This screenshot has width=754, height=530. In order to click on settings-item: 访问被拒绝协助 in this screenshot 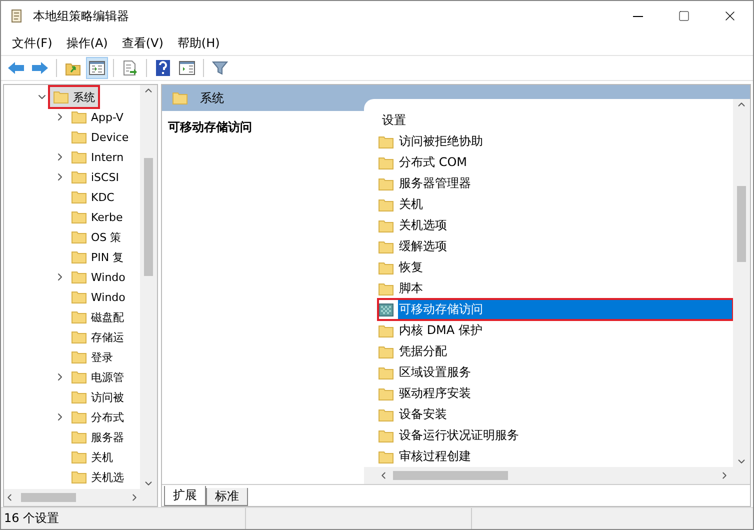, I will do `click(555, 141)`.